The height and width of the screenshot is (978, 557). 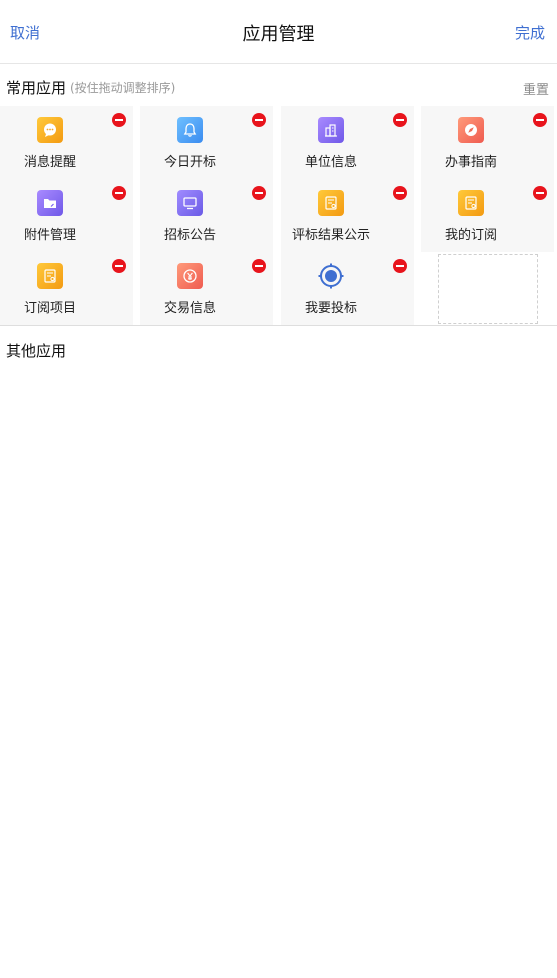 I want to click on app-tile-service-guide: 办事指南, so click(x=487, y=142).